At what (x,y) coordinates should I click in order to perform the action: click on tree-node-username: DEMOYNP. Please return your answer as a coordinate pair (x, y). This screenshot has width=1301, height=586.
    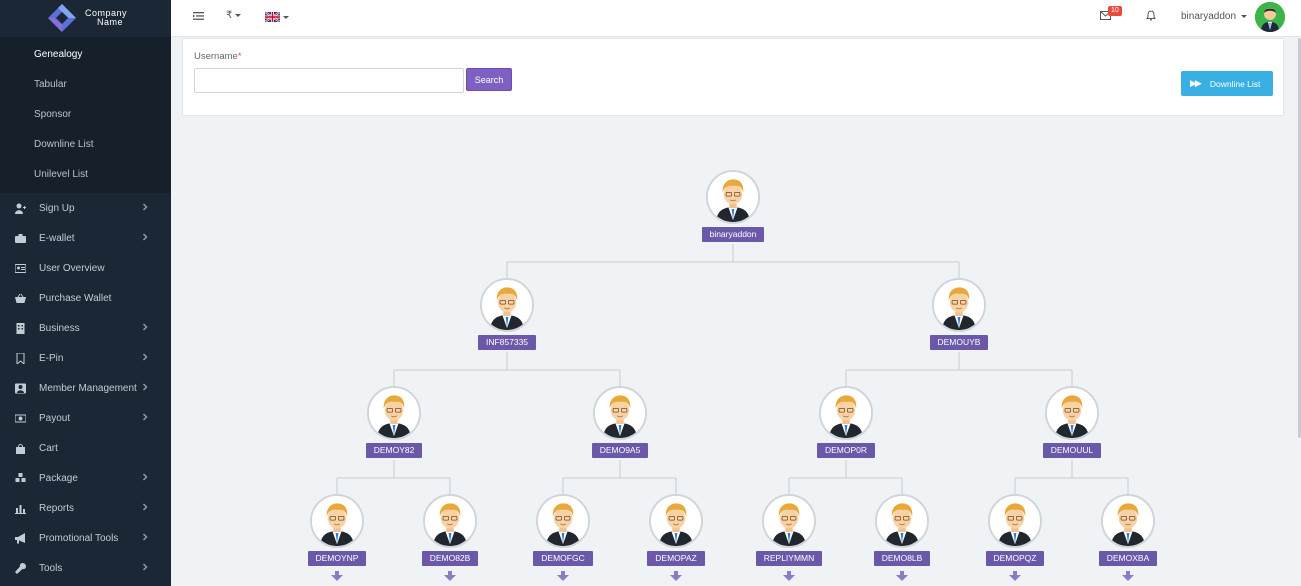
    Looking at the image, I should click on (337, 558).